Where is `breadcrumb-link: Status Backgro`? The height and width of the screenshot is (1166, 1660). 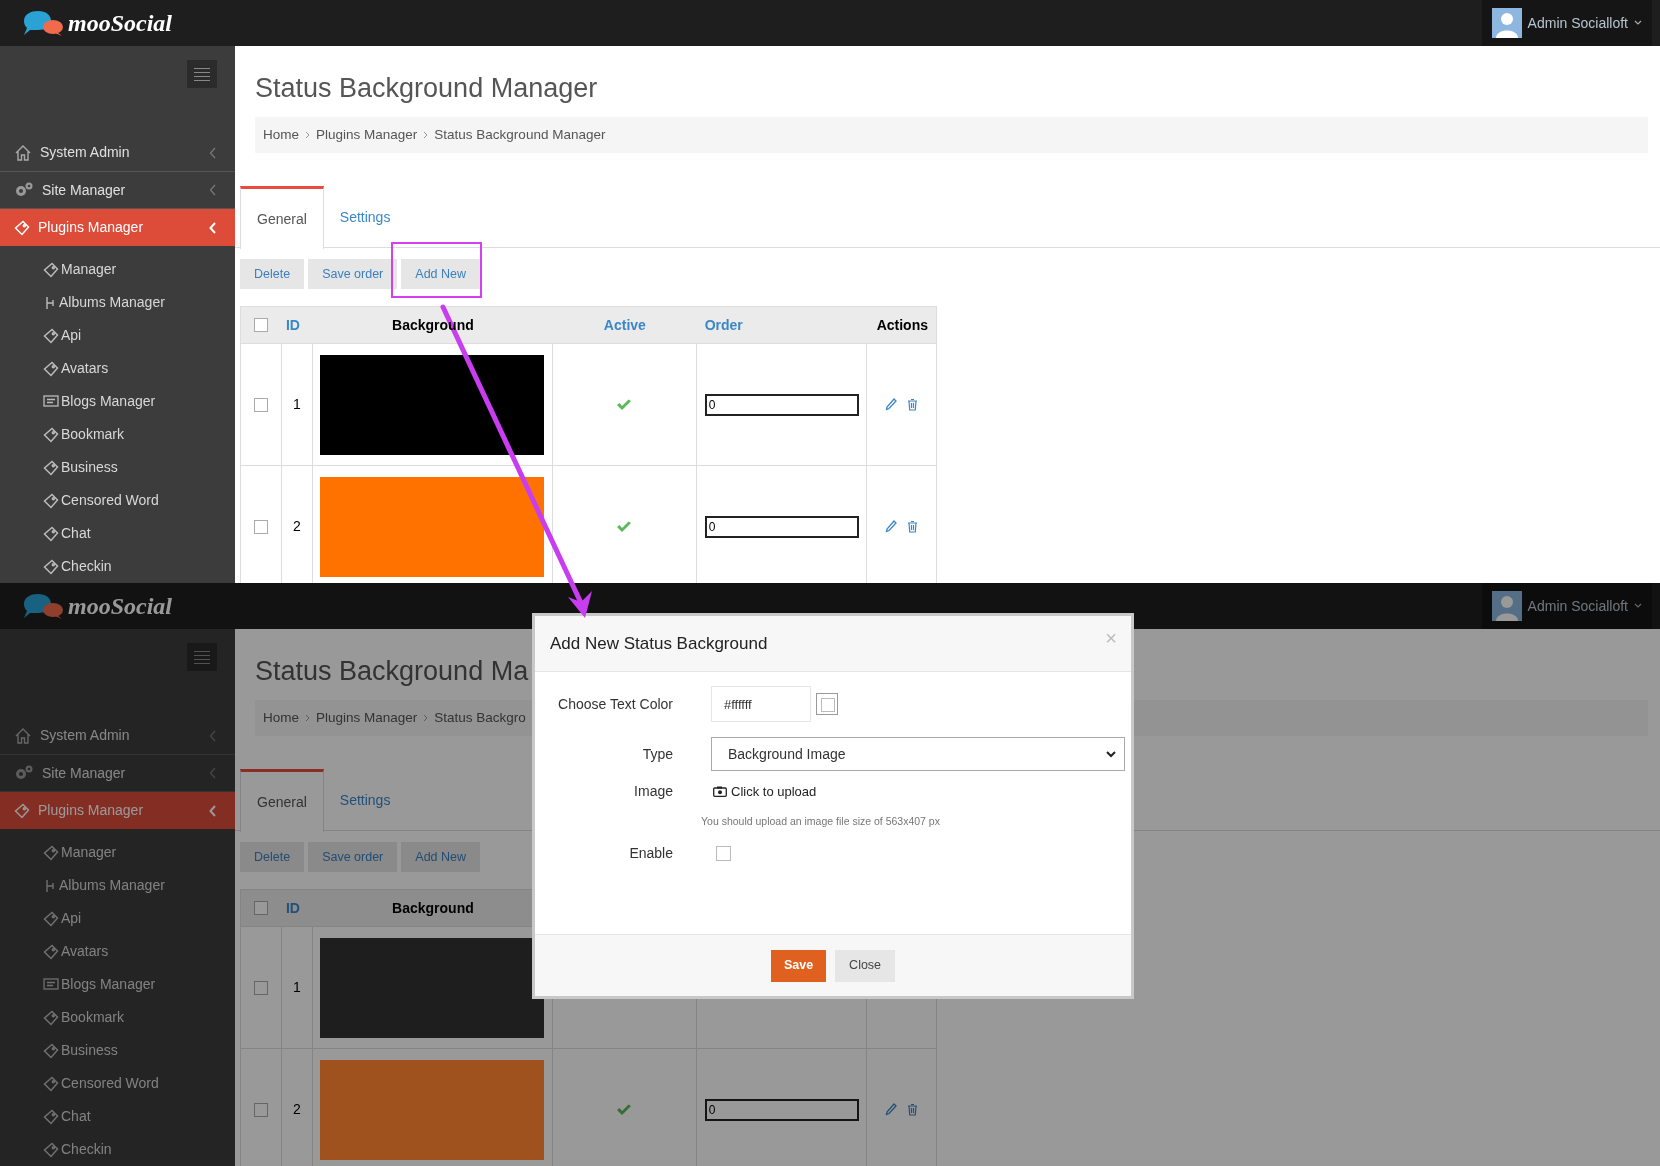
breadcrumb-link: Status Backgro is located at coordinates (480, 718).